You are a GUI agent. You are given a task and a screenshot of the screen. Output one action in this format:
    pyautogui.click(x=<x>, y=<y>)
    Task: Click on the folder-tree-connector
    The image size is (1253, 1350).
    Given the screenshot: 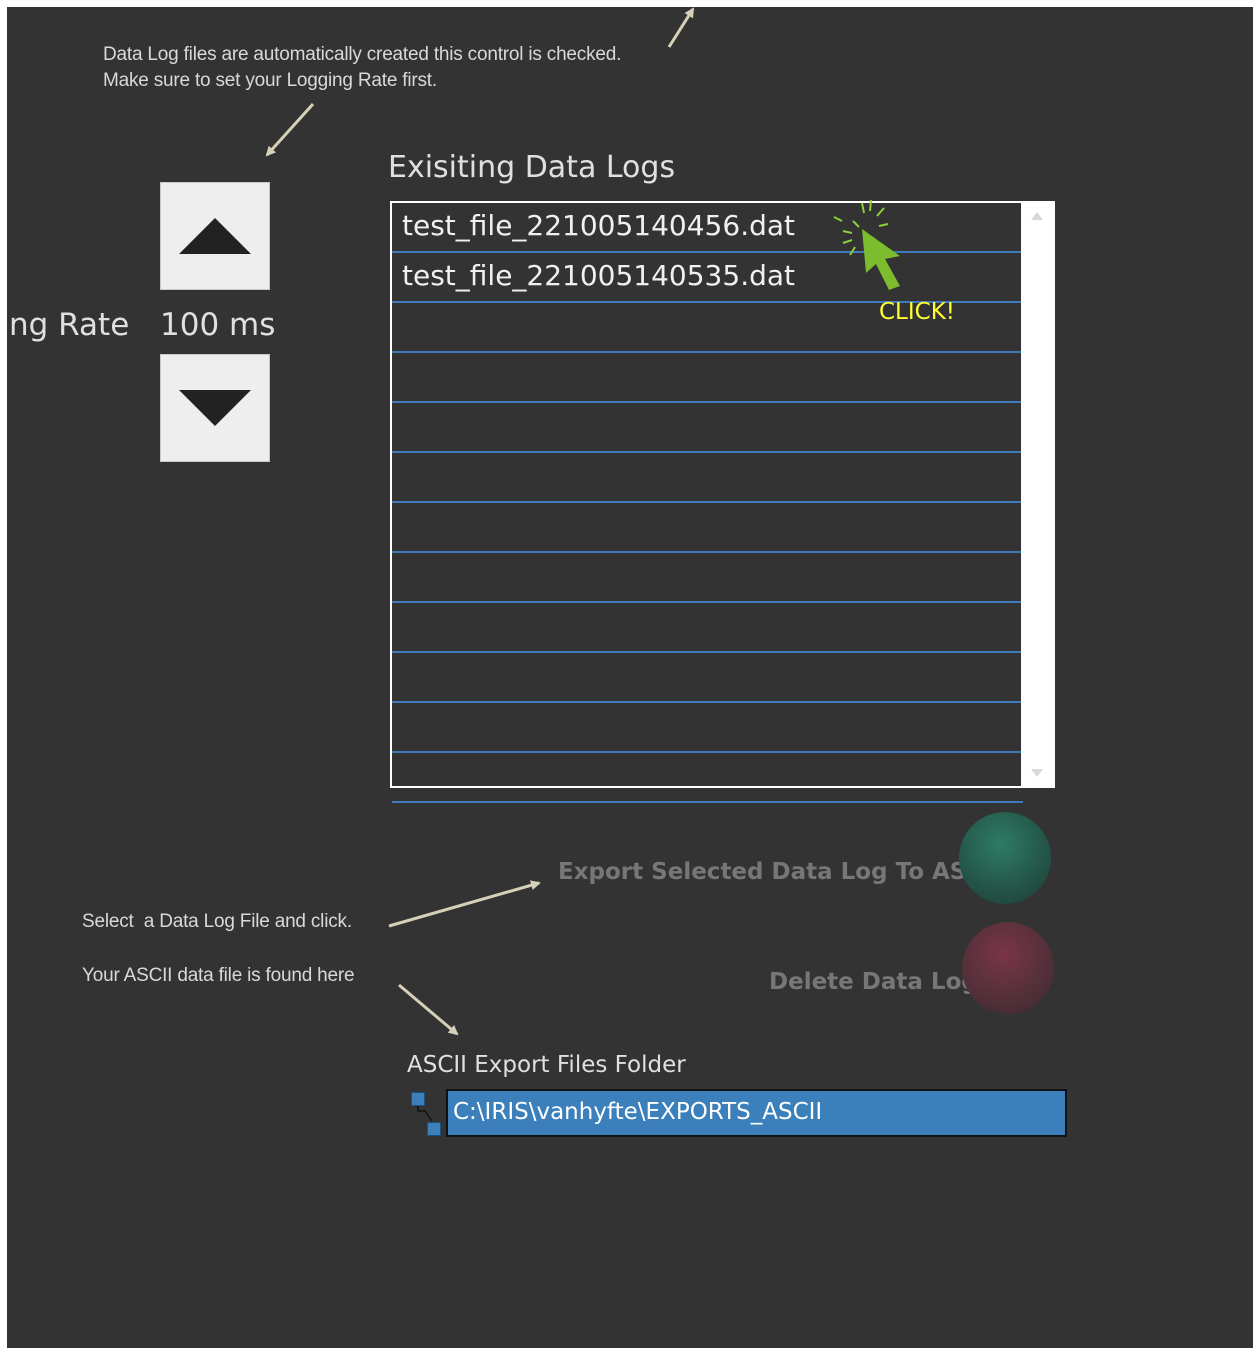 What is the action you would take?
    pyautogui.click(x=425, y=1114)
    